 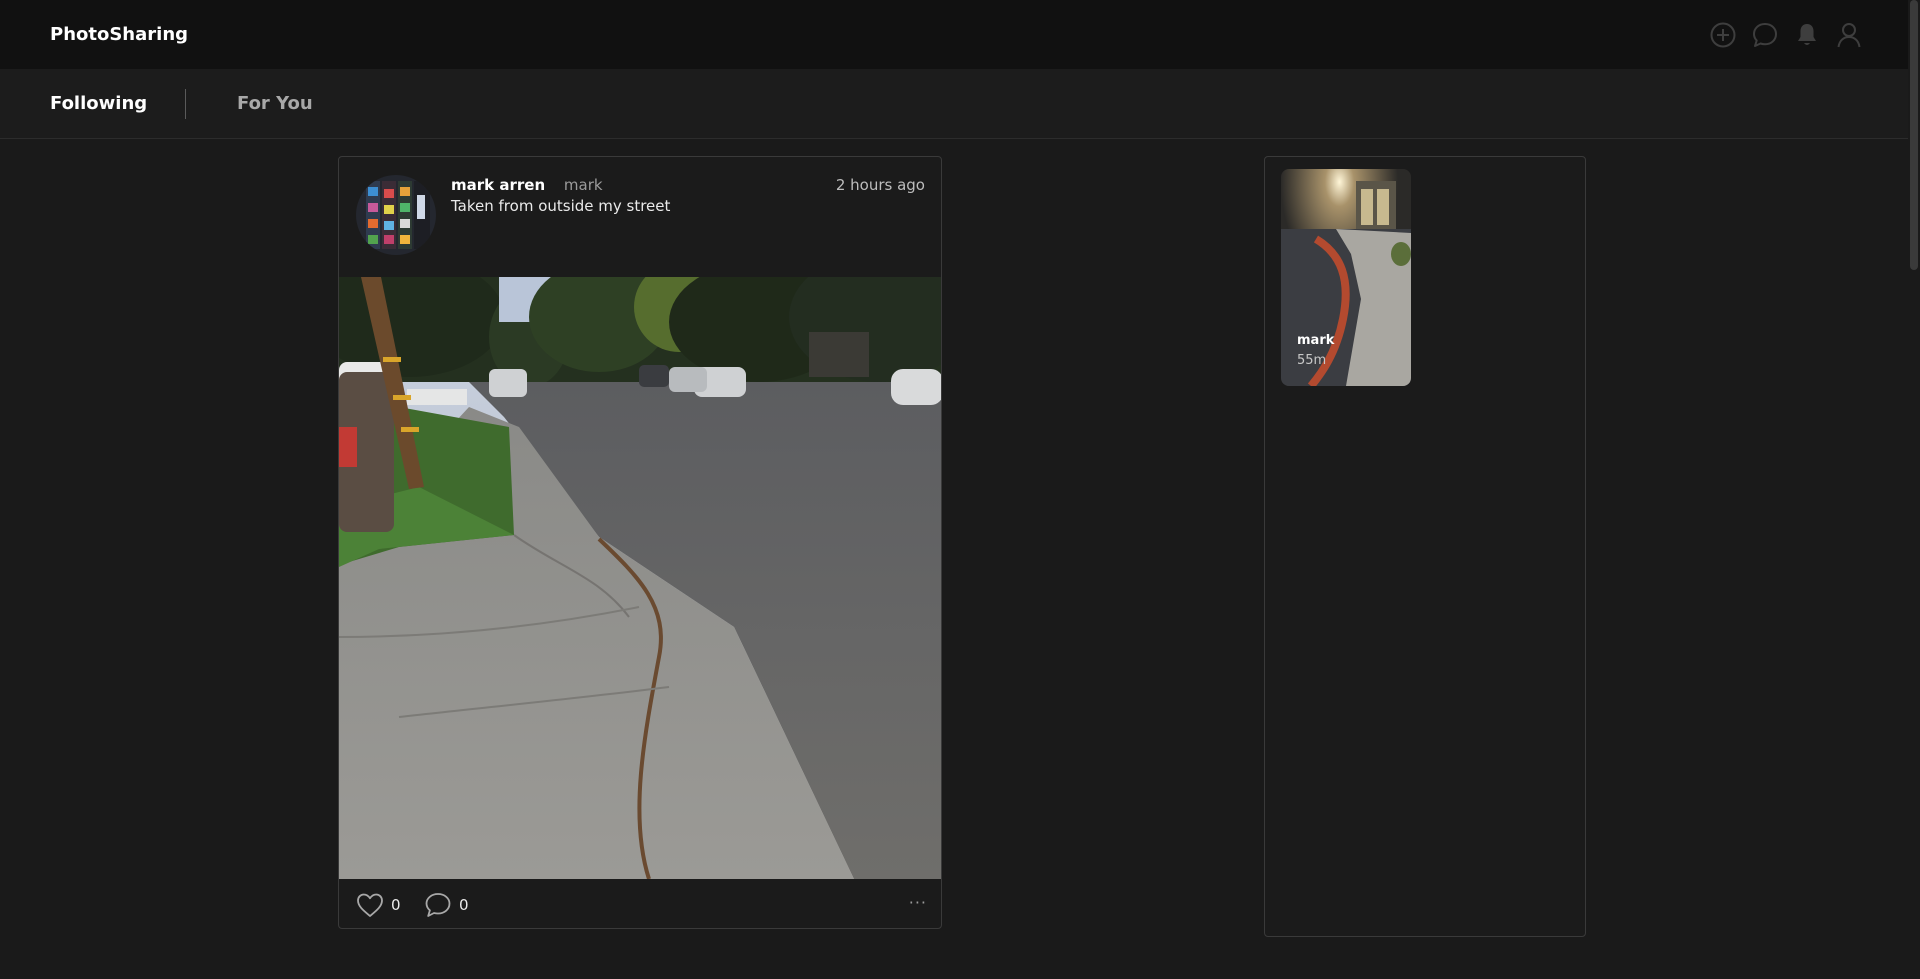 I want to click on comment-count: 0, so click(x=464, y=905).